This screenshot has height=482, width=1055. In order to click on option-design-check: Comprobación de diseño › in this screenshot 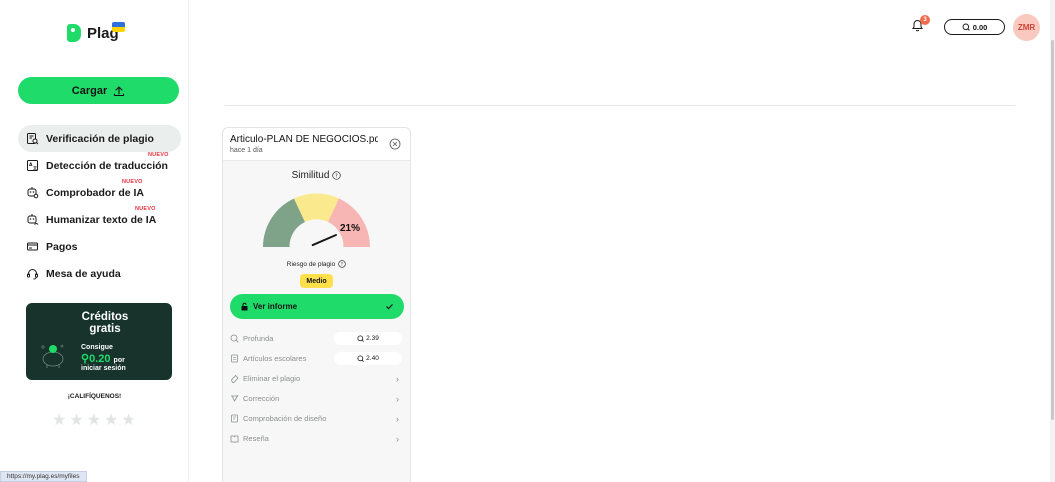, I will do `click(318, 418)`.